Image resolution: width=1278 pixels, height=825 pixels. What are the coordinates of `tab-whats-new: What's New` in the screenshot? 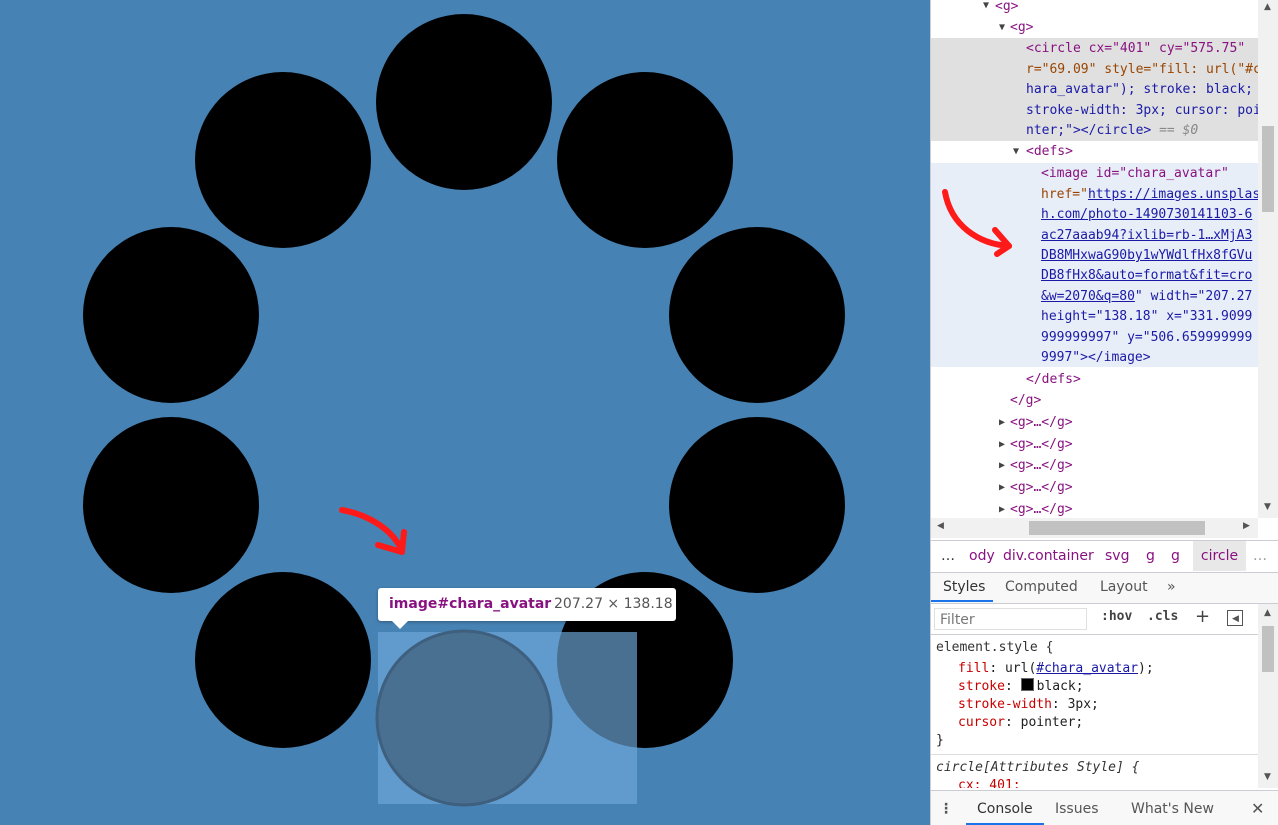 It's located at (1172, 808).